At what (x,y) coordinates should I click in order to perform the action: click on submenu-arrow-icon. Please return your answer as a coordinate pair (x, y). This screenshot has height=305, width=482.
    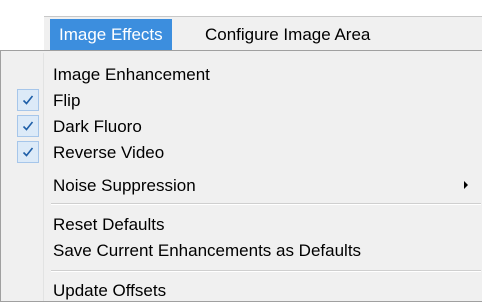
    Looking at the image, I should click on (466, 185).